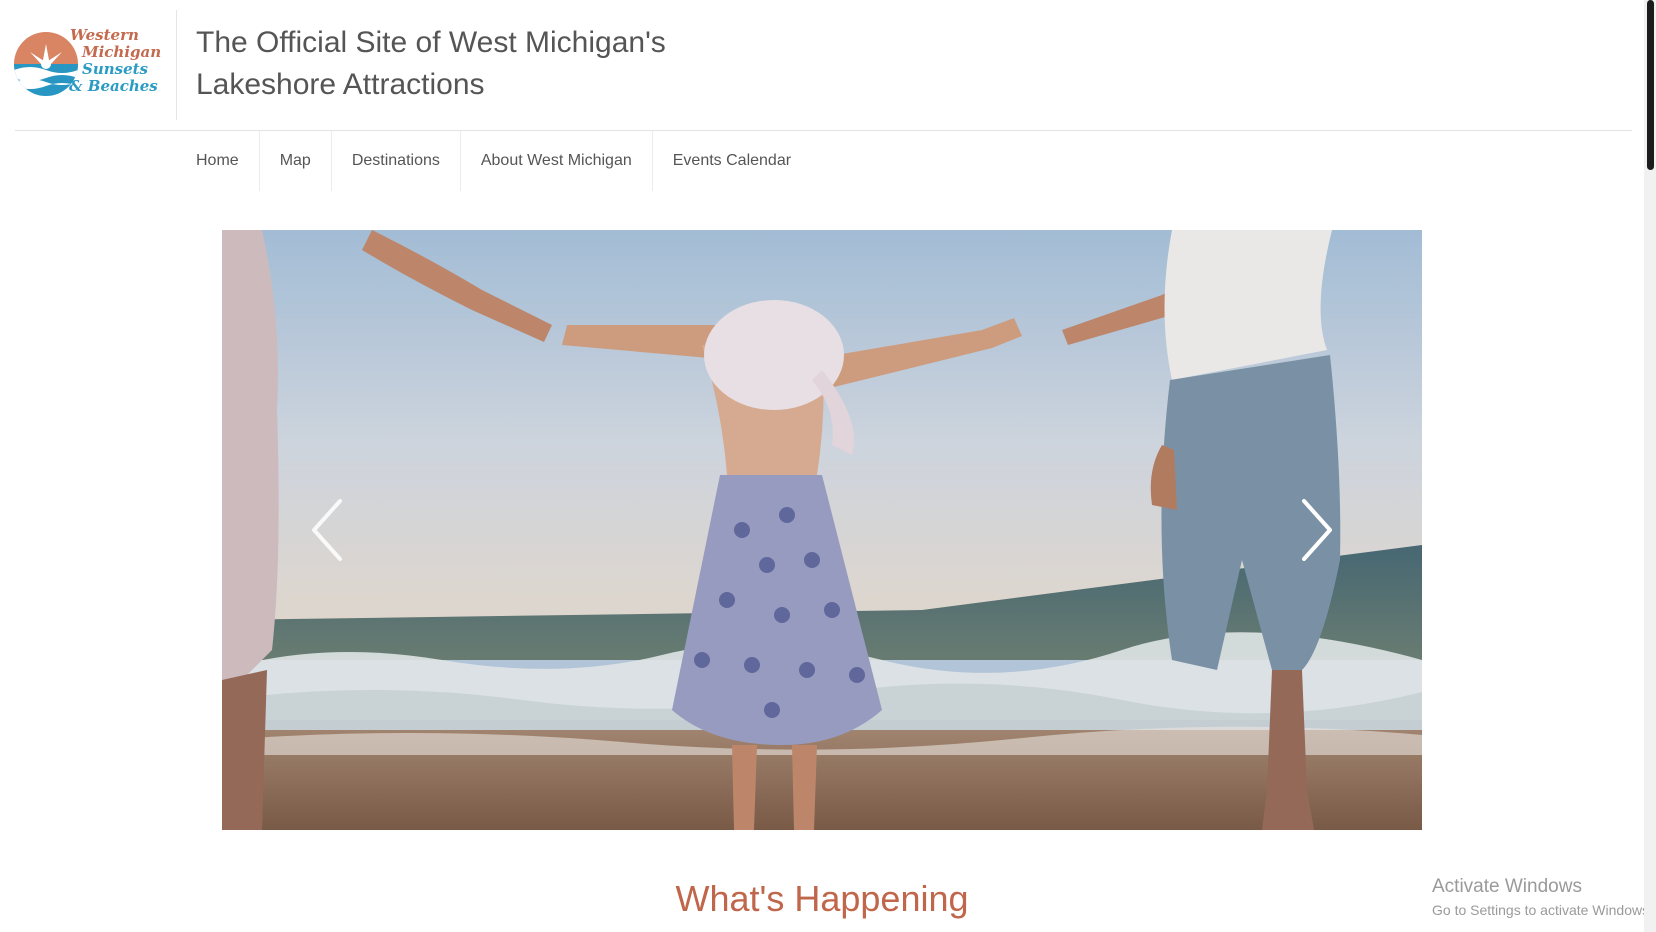 The height and width of the screenshot is (932, 1656). Describe the element at coordinates (115, 69) in the screenshot. I see `logo-line-3: Sunsets` at that location.